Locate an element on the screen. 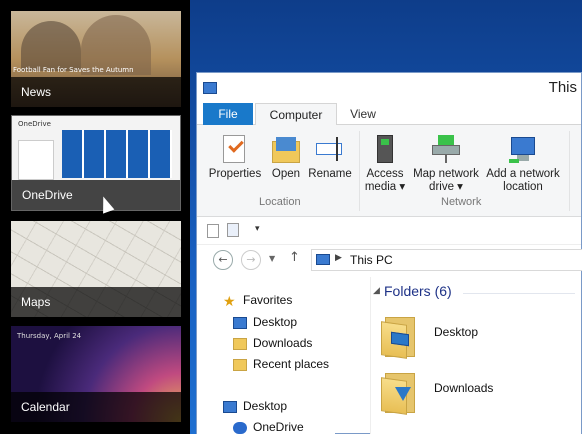  map-network-drive-button: Map network drive ▾ is located at coordinates (446, 163).